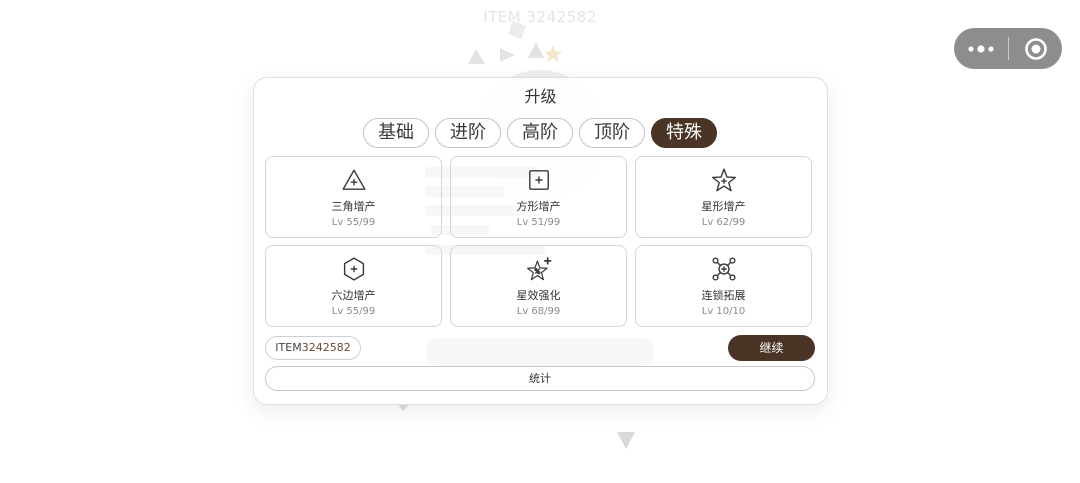 The image size is (1080, 483). I want to click on upgrade-card-star-effect: 星效强化 Lv 68/99, so click(538, 286).